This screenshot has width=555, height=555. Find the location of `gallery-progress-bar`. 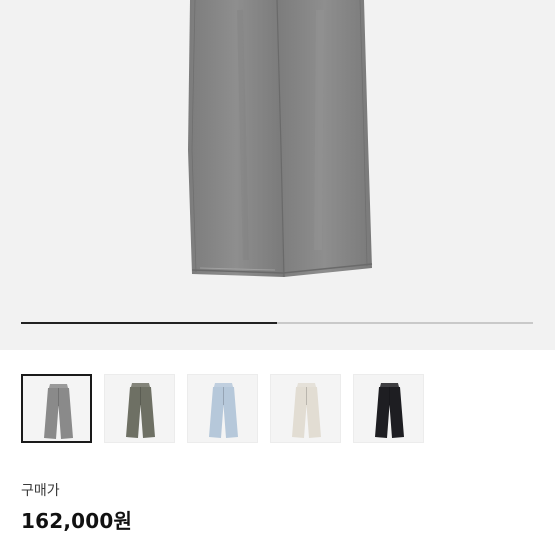

gallery-progress-bar is located at coordinates (277, 323).